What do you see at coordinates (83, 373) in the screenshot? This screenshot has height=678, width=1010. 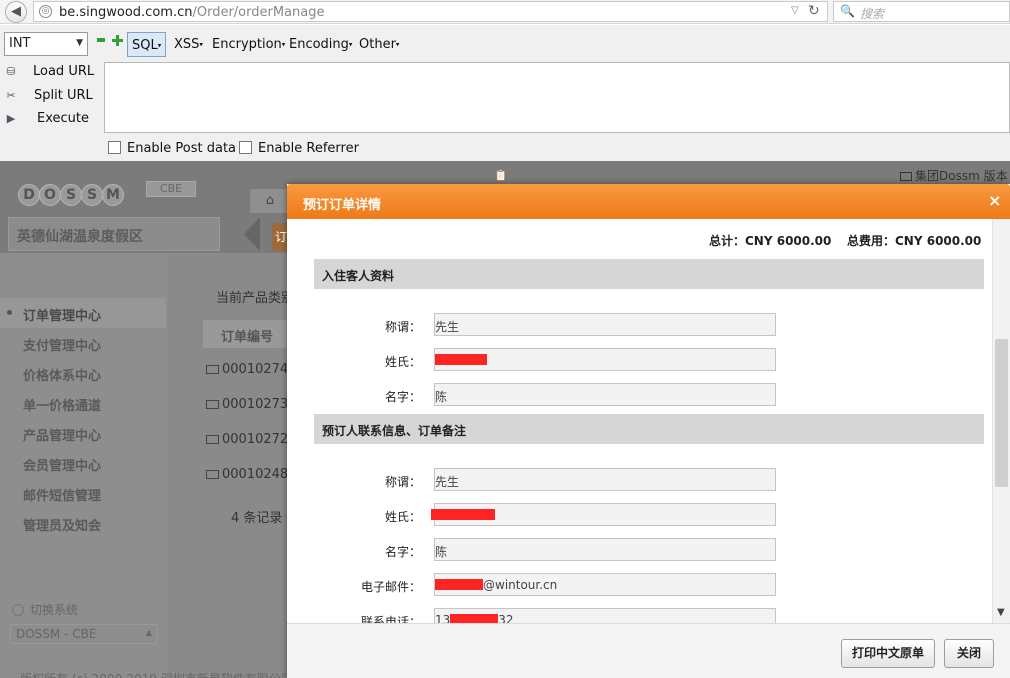 I see `sidebar-item-pricing: 价格体系中心` at bounding box center [83, 373].